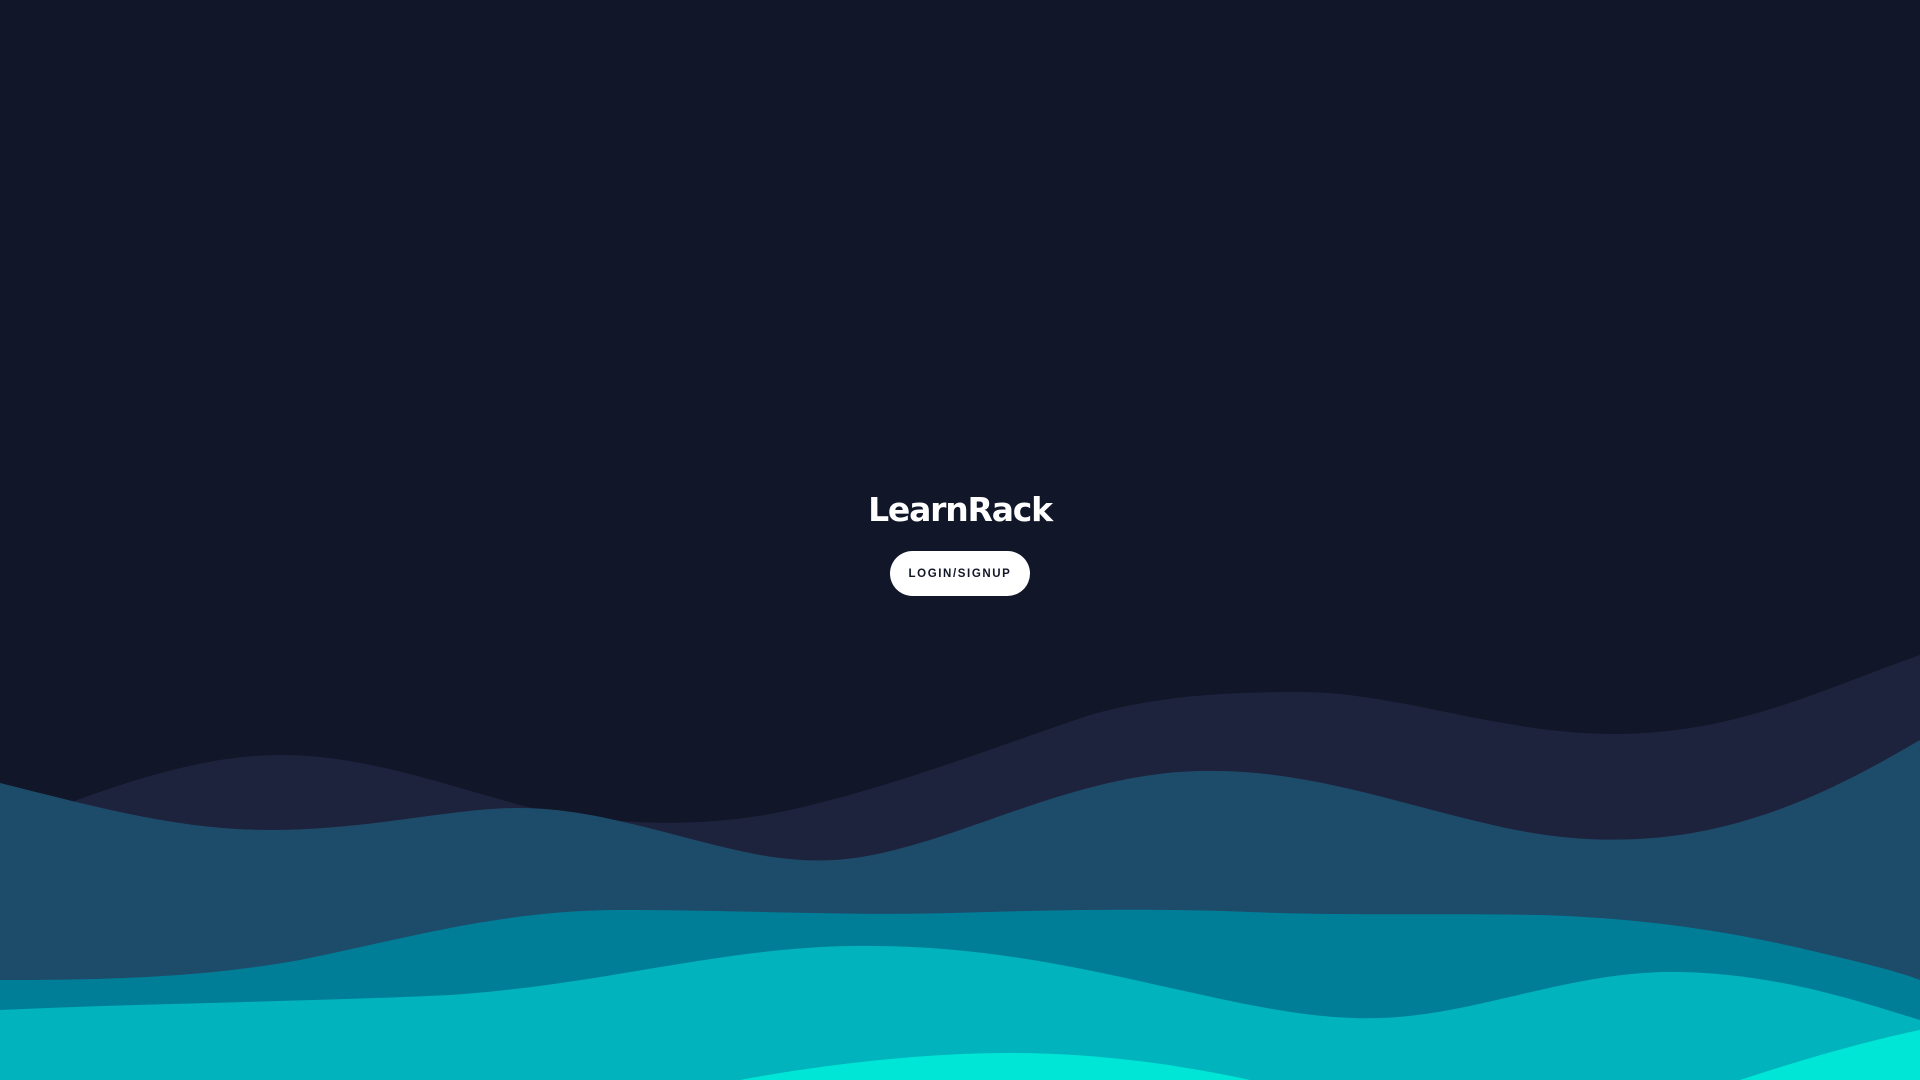 Image resolution: width=1920 pixels, height=1080 pixels. I want to click on brand-logo: LearnRack, so click(960, 509).